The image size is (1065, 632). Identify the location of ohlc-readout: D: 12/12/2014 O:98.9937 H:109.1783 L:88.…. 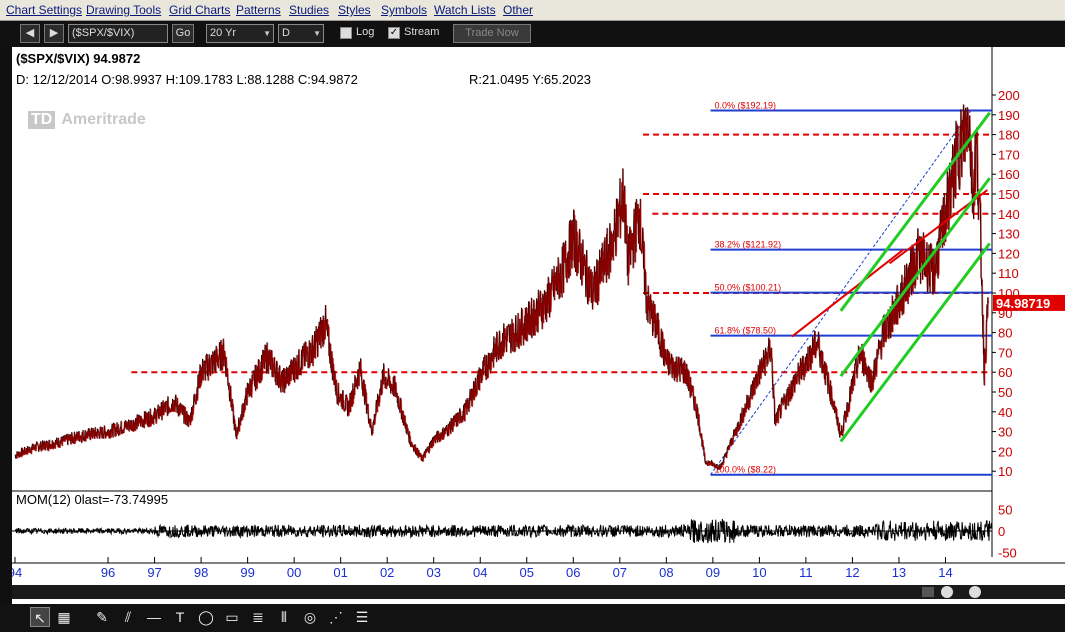
(187, 79).